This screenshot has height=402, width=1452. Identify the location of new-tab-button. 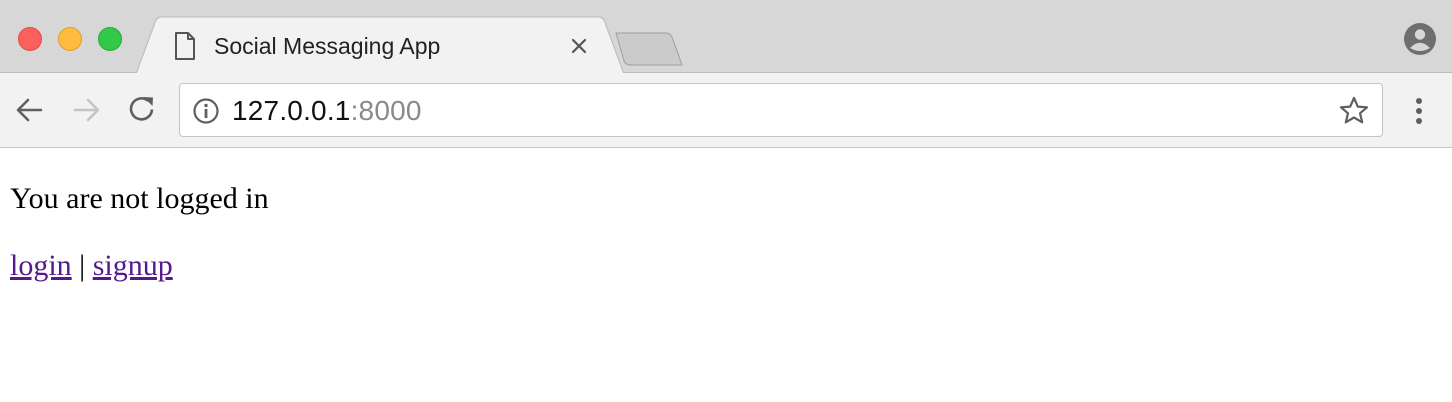
(648, 49).